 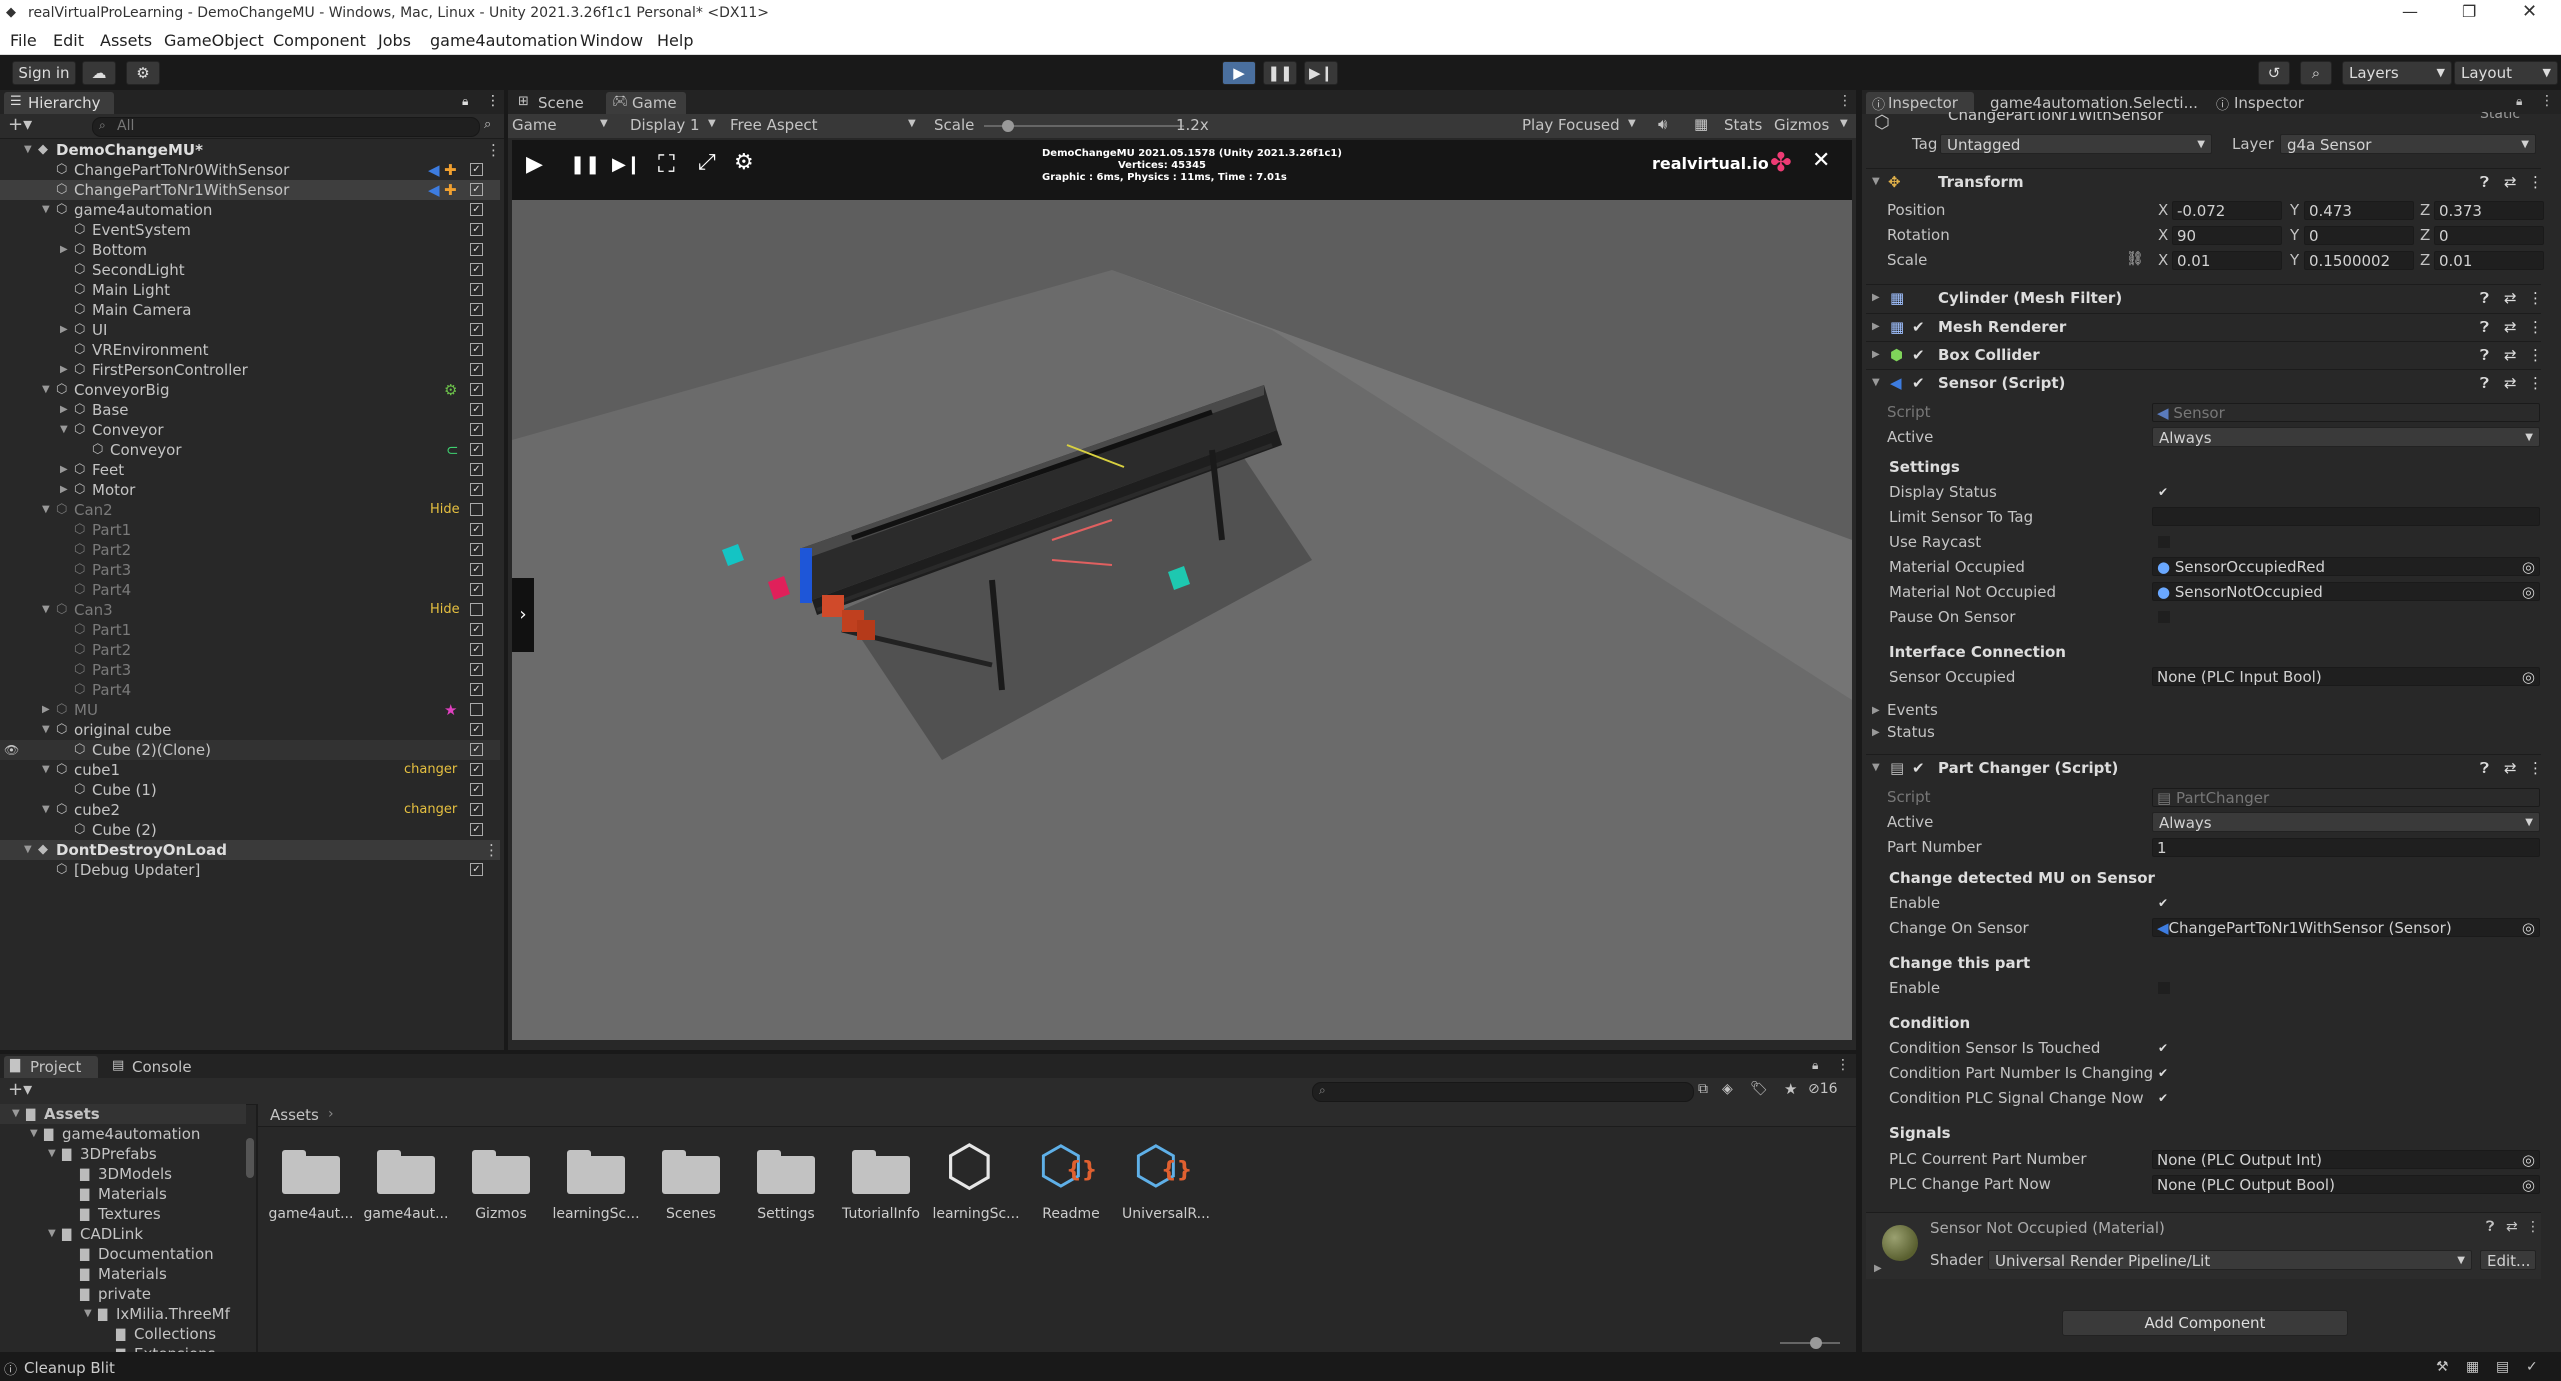 What do you see at coordinates (68, 40) in the screenshot?
I see `menu-edit: Edit` at bounding box center [68, 40].